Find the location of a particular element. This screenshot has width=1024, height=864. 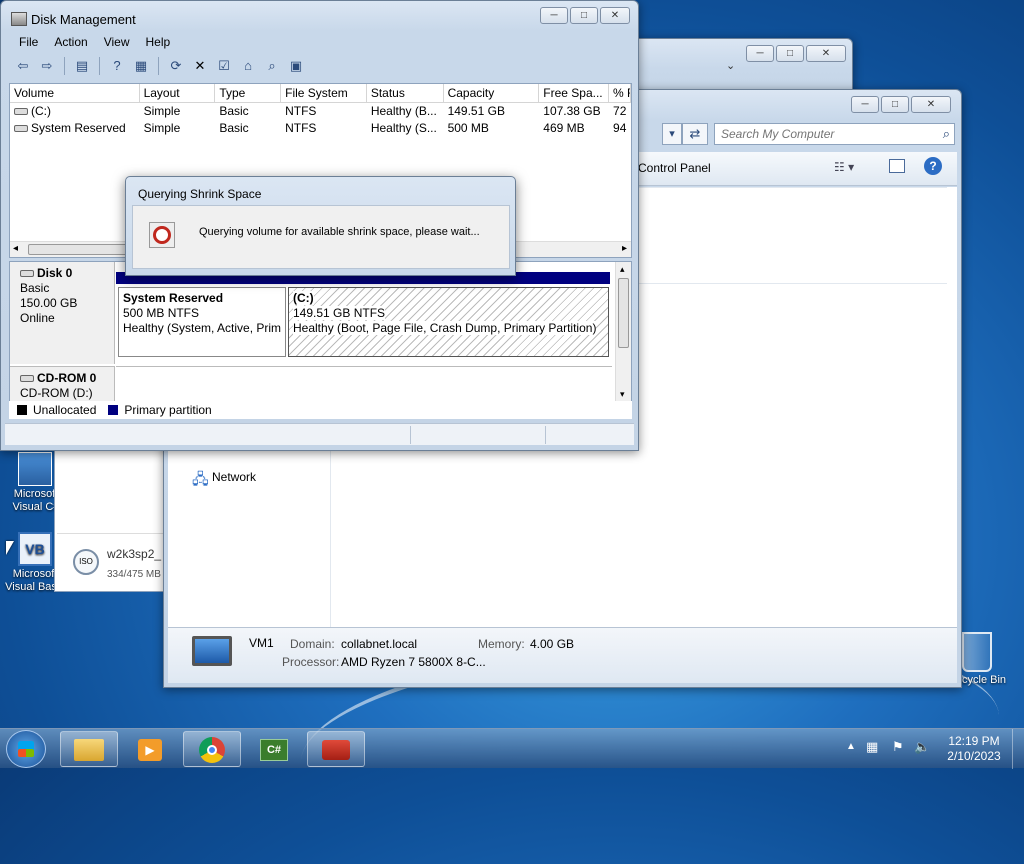

column-header: Volume is located at coordinates (75, 93).